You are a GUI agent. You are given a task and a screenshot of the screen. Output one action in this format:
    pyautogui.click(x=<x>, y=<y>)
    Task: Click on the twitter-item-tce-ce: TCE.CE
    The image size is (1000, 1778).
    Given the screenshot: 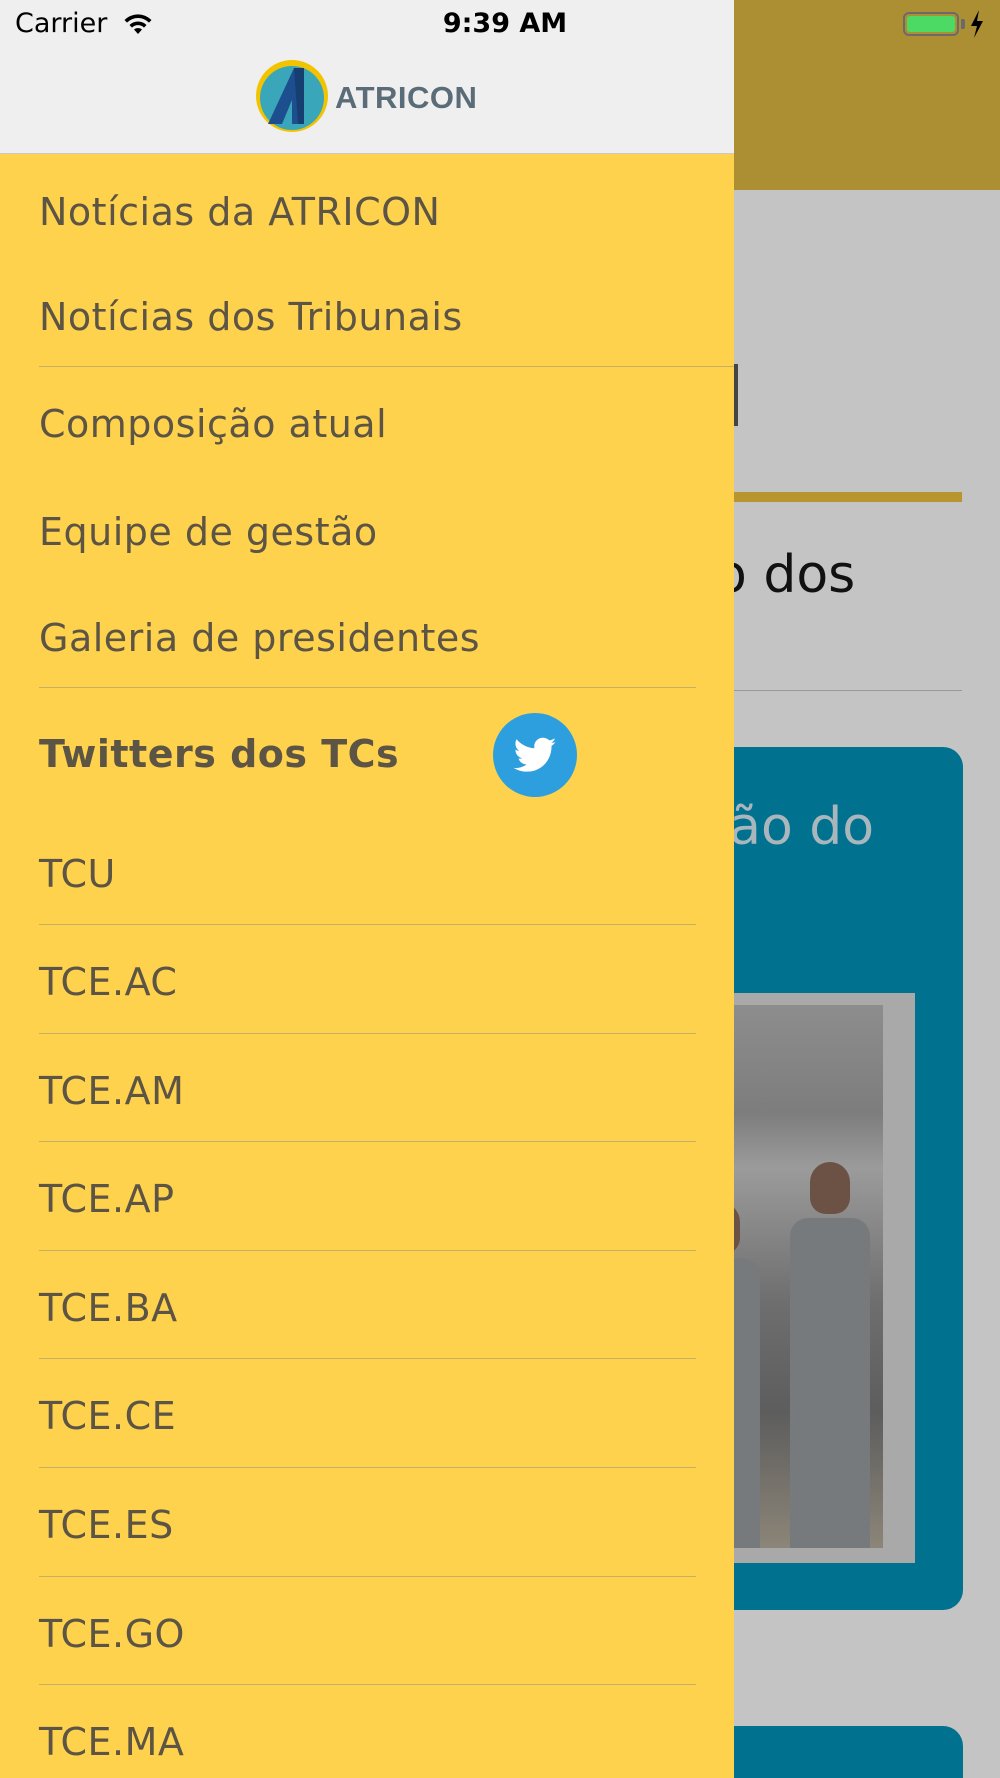 What is the action you would take?
    pyautogui.click(x=107, y=1416)
    